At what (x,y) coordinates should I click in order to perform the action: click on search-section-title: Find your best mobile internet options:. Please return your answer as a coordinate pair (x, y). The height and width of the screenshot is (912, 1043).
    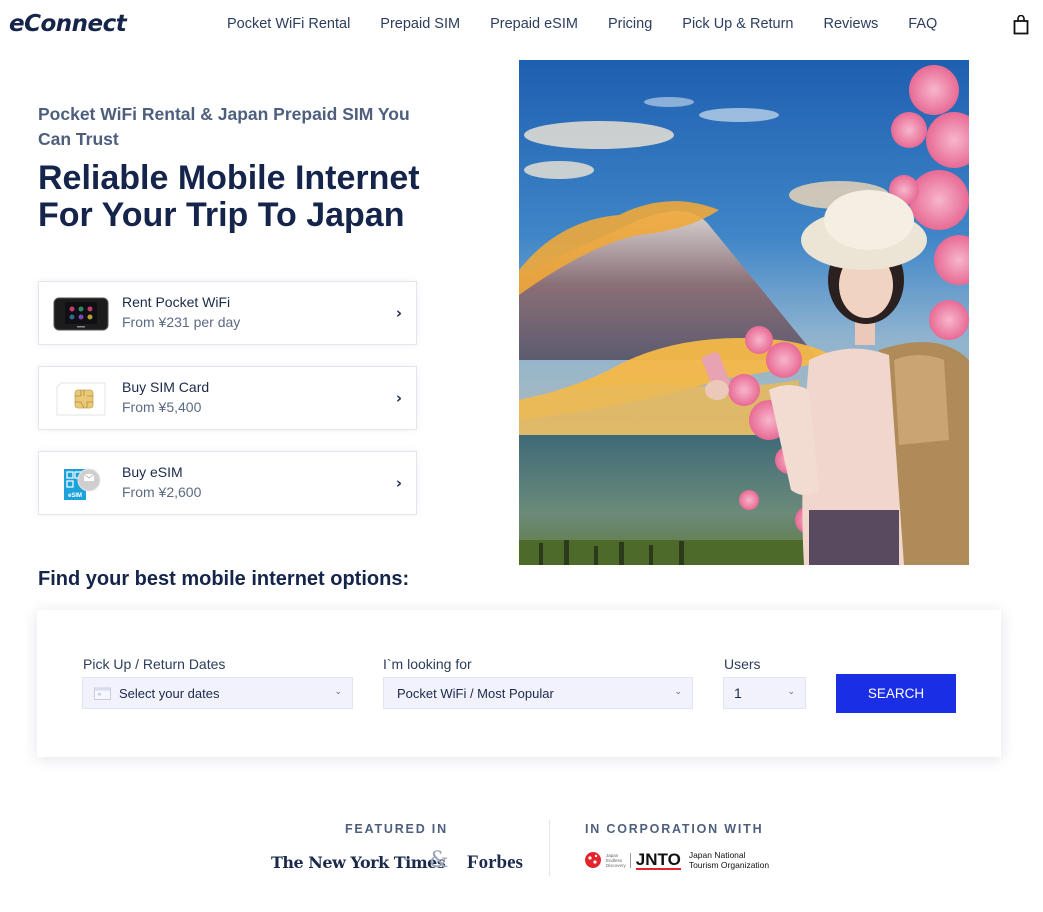
    Looking at the image, I should click on (224, 579).